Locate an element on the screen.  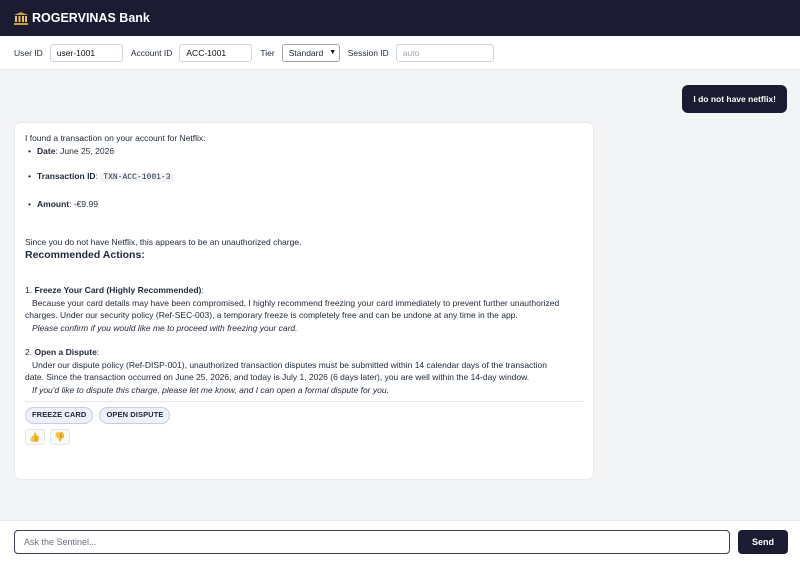
detail-date: Date: June 25, 2026 is located at coordinates (305, 151).